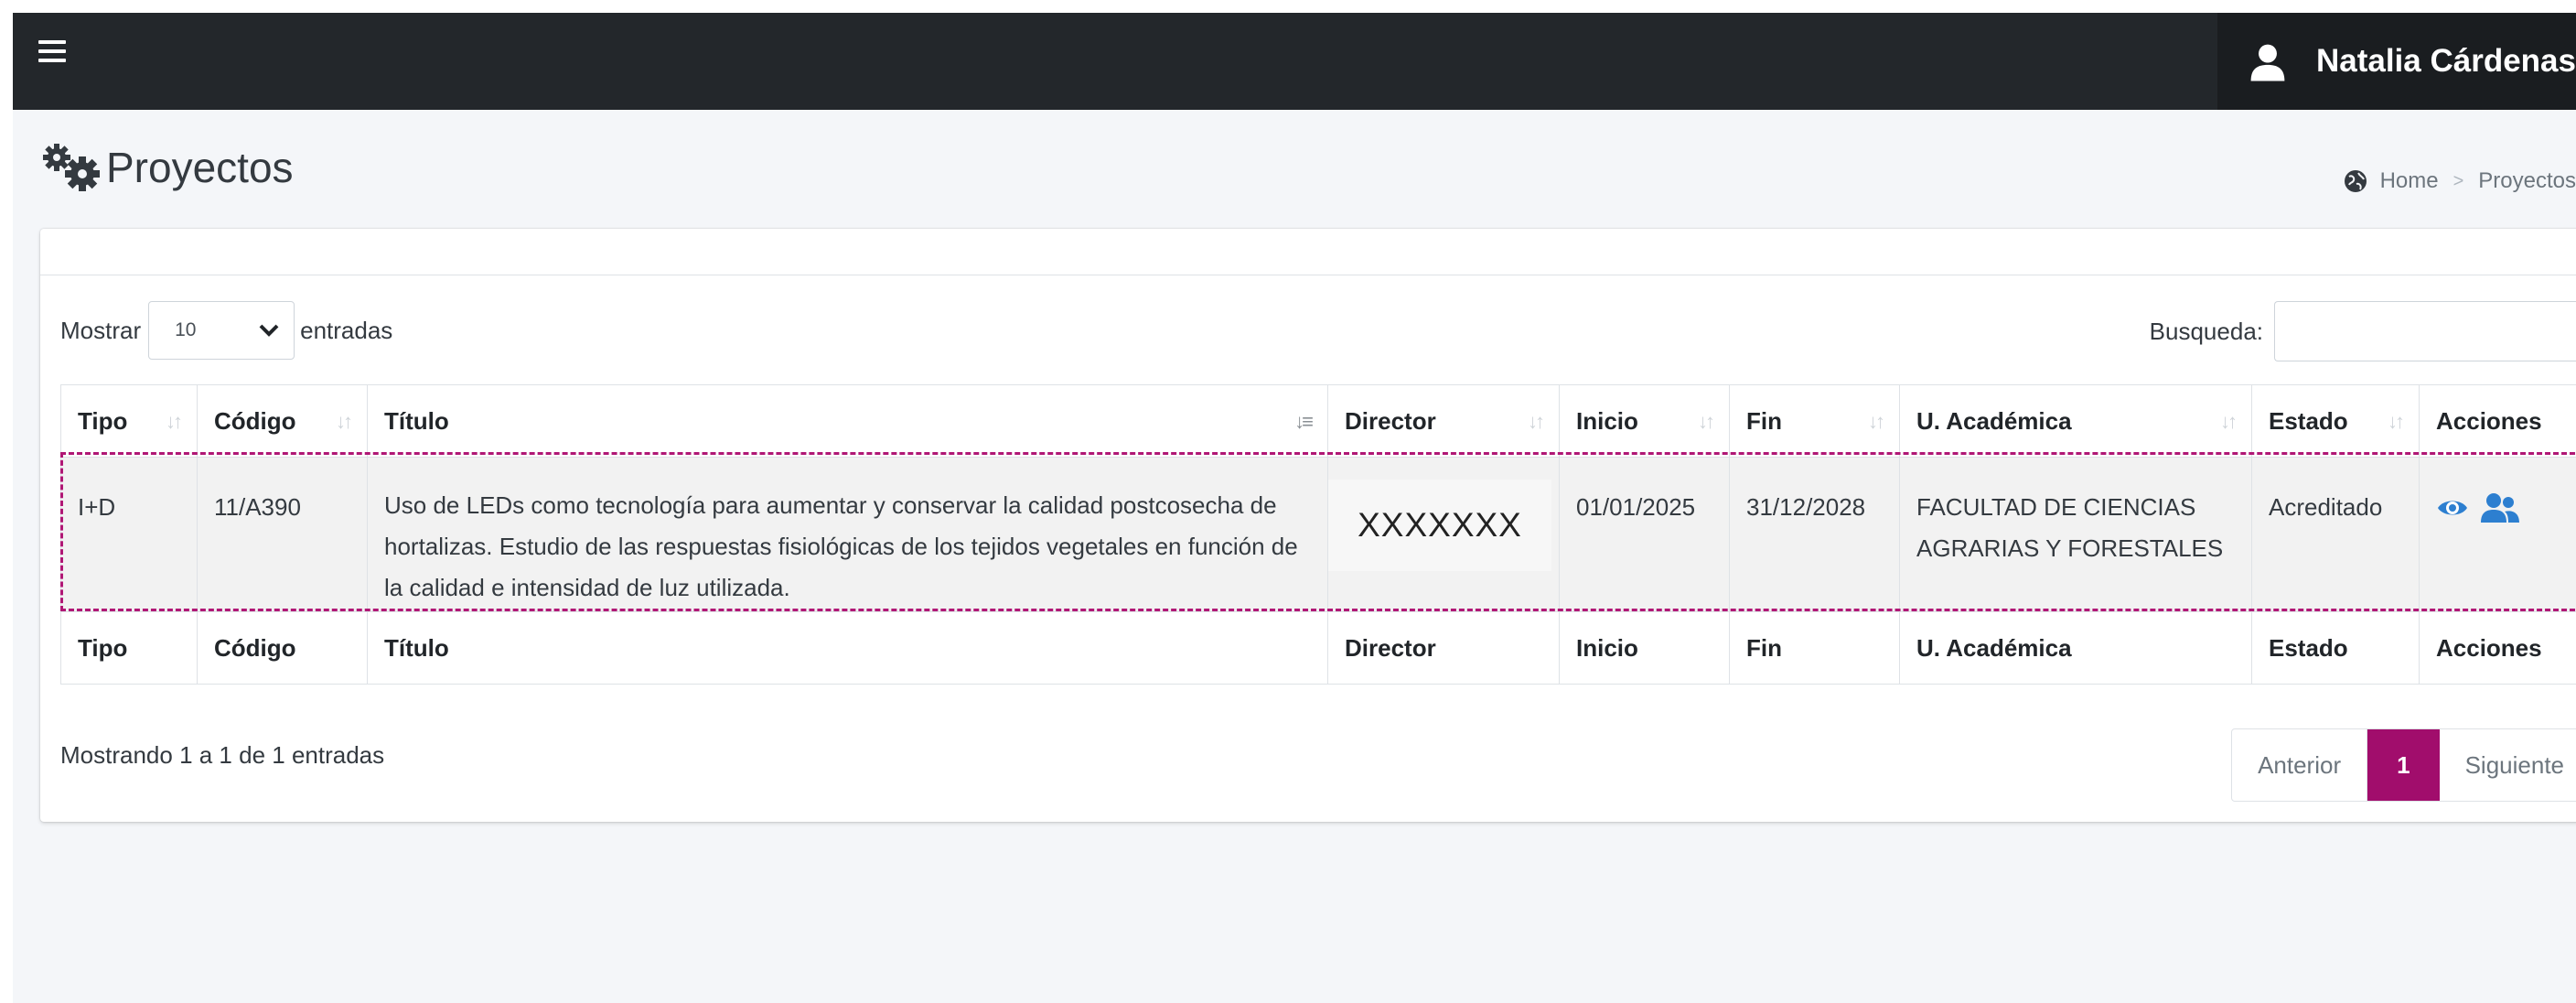 The height and width of the screenshot is (1003, 2576). I want to click on search-label: Busqueda:, so click(2206, 331).